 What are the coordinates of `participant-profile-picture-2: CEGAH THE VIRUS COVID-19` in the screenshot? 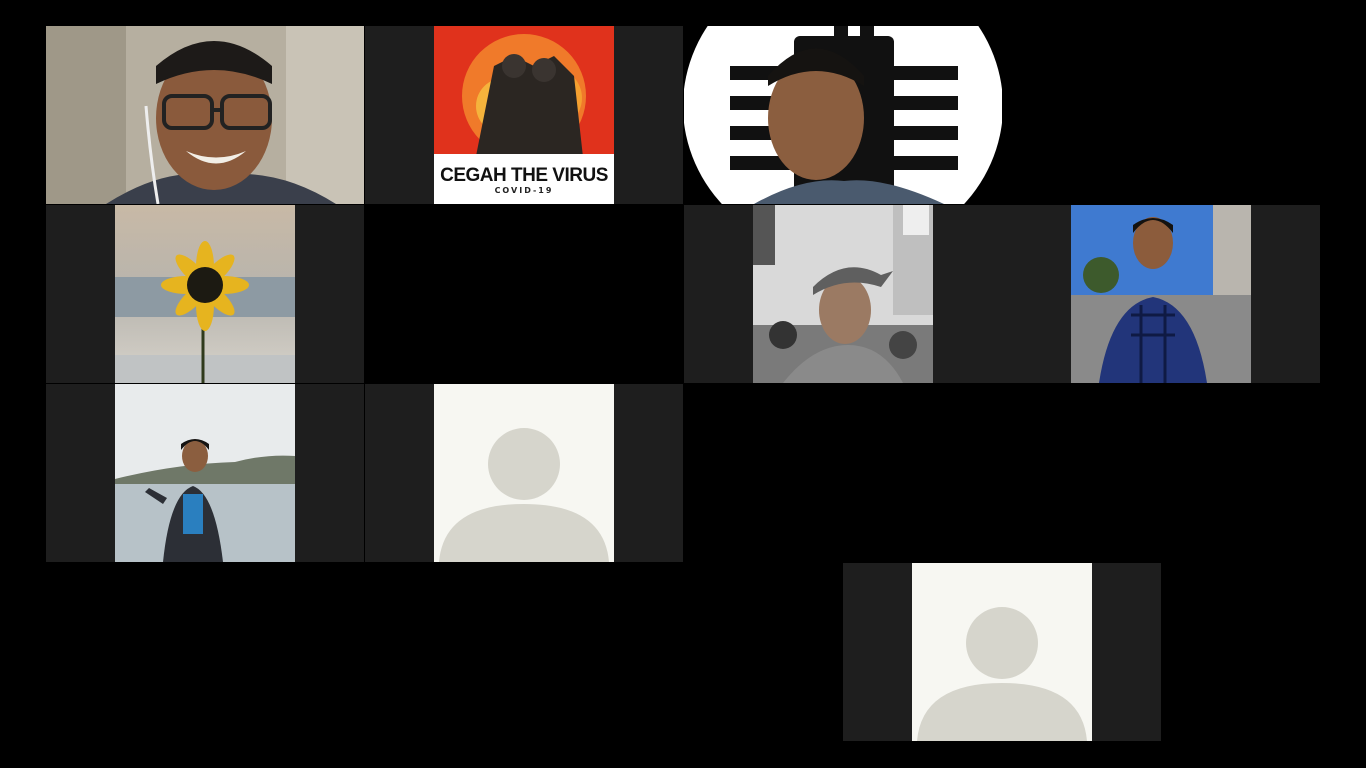 It's located at (524, 115).